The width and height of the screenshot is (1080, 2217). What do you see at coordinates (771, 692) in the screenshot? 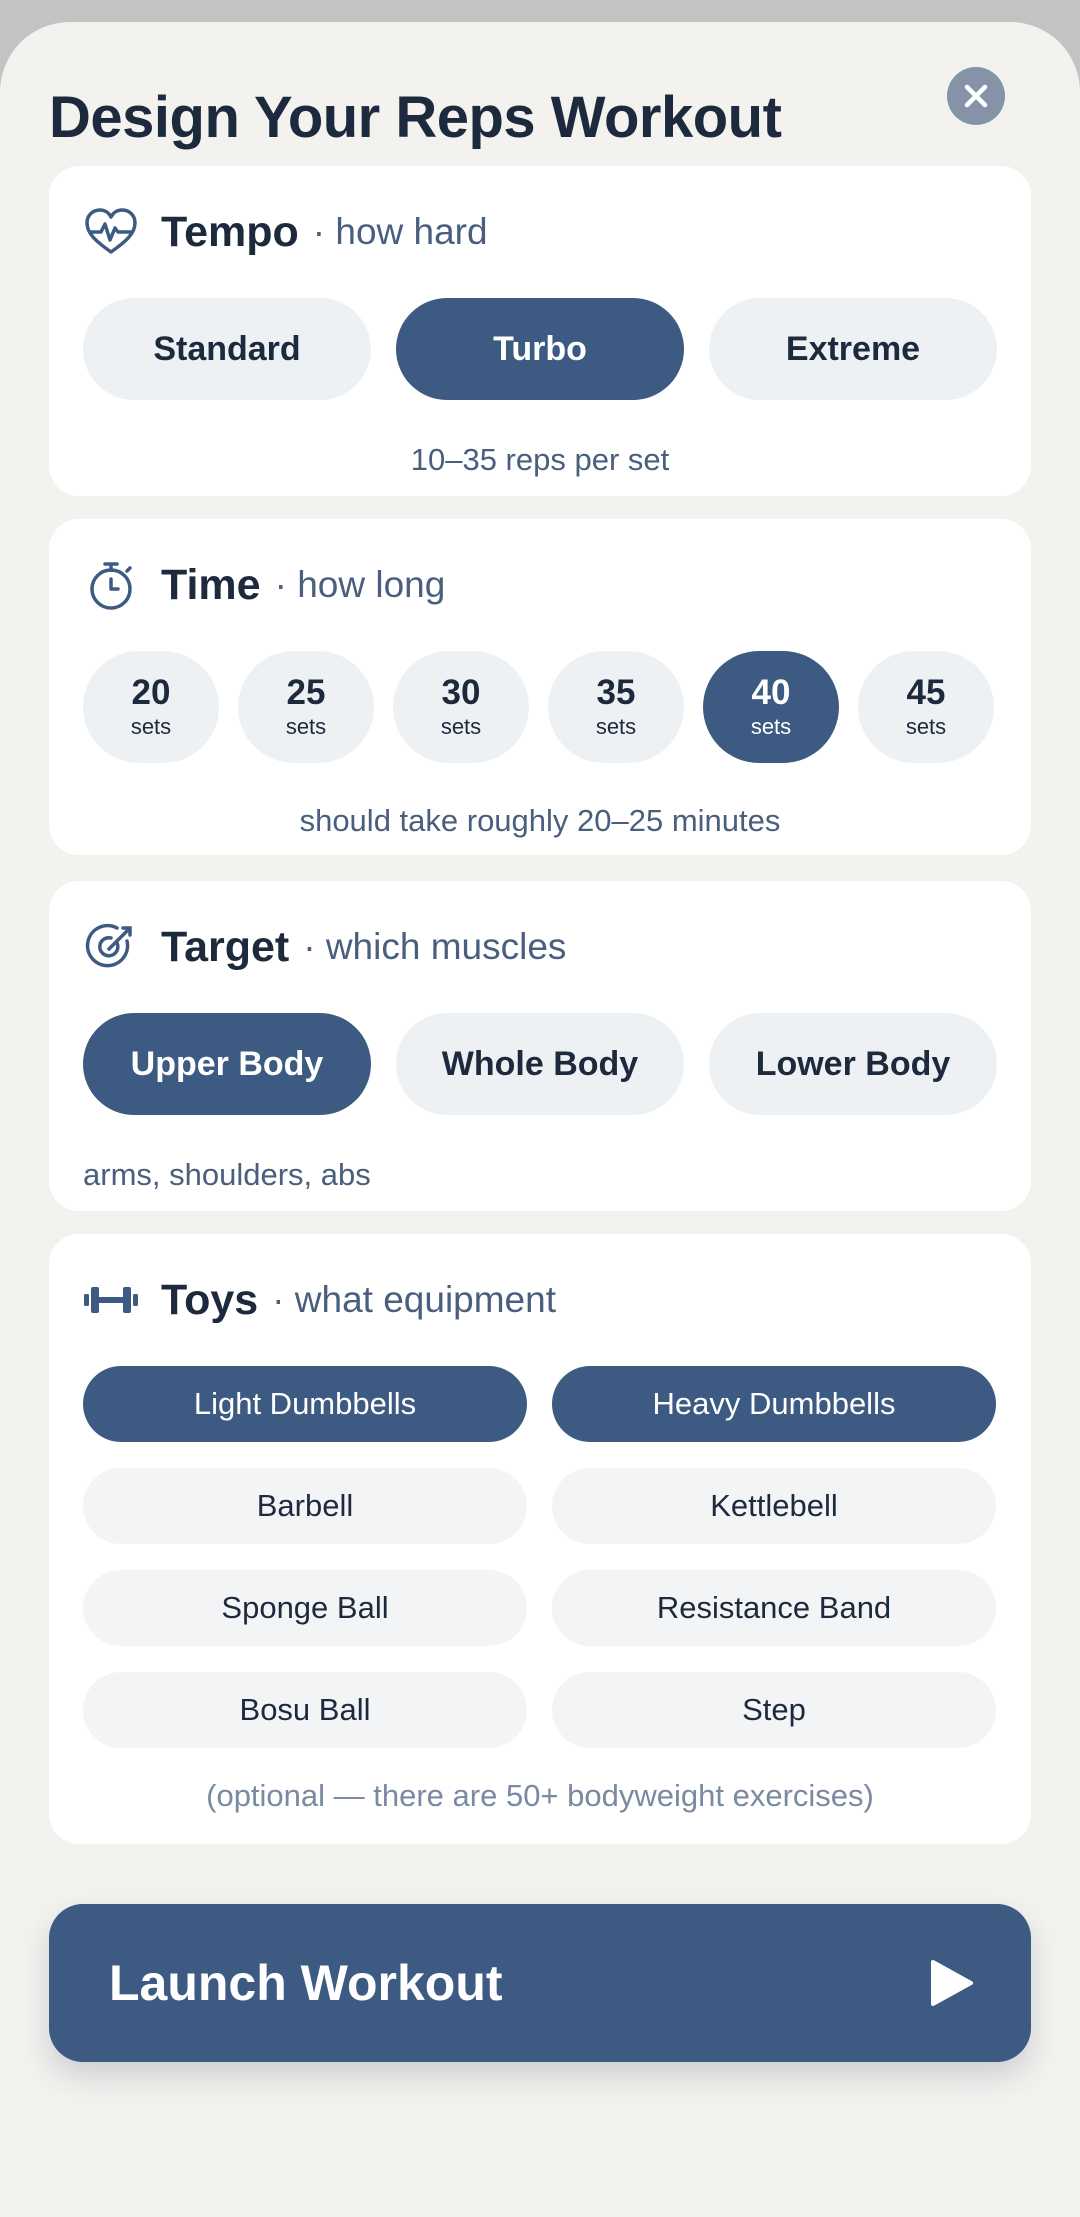
I see `set-count: 40` at bounding box center [771, 692].